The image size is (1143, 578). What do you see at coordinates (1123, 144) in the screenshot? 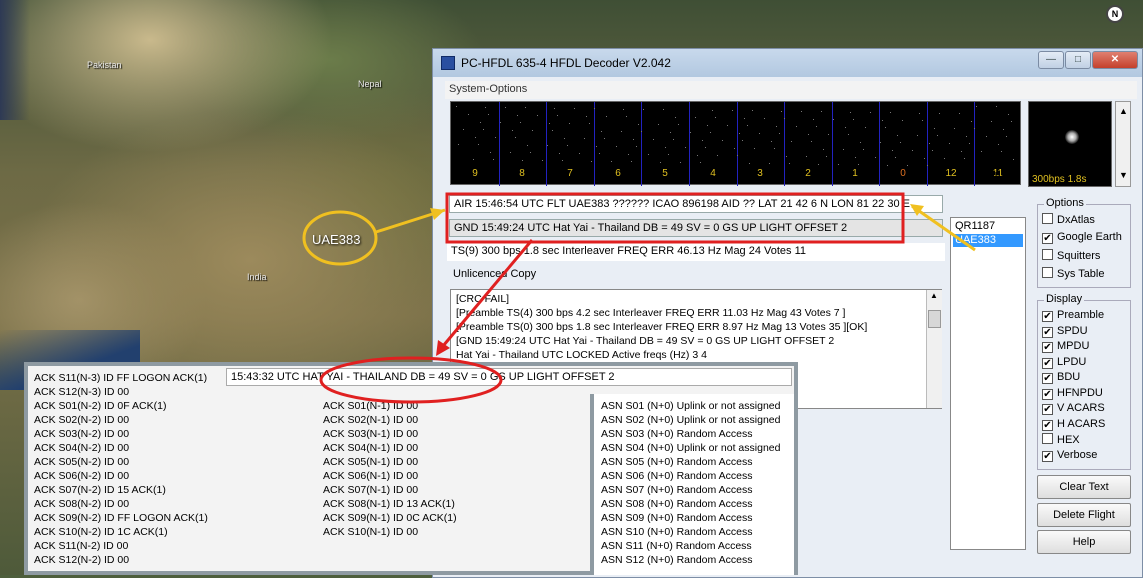
I see `spectrum-scrollbar: ▲ ▼` at bounding box center [1123, 144].